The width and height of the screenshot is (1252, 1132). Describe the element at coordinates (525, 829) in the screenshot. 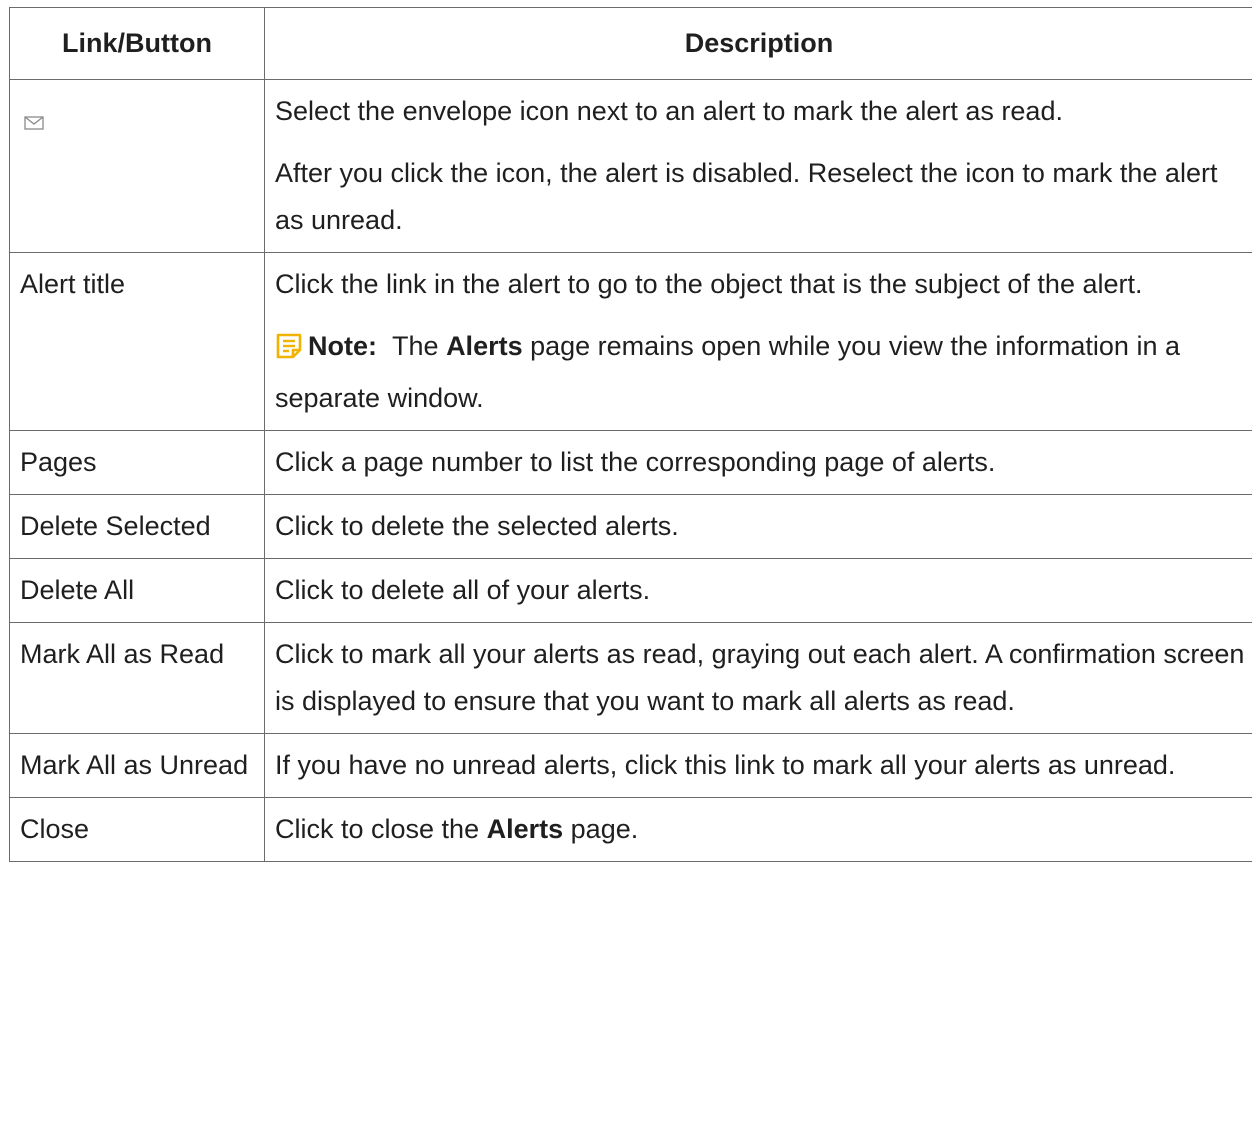

I see `close-text-bold: Alerts` at that location.